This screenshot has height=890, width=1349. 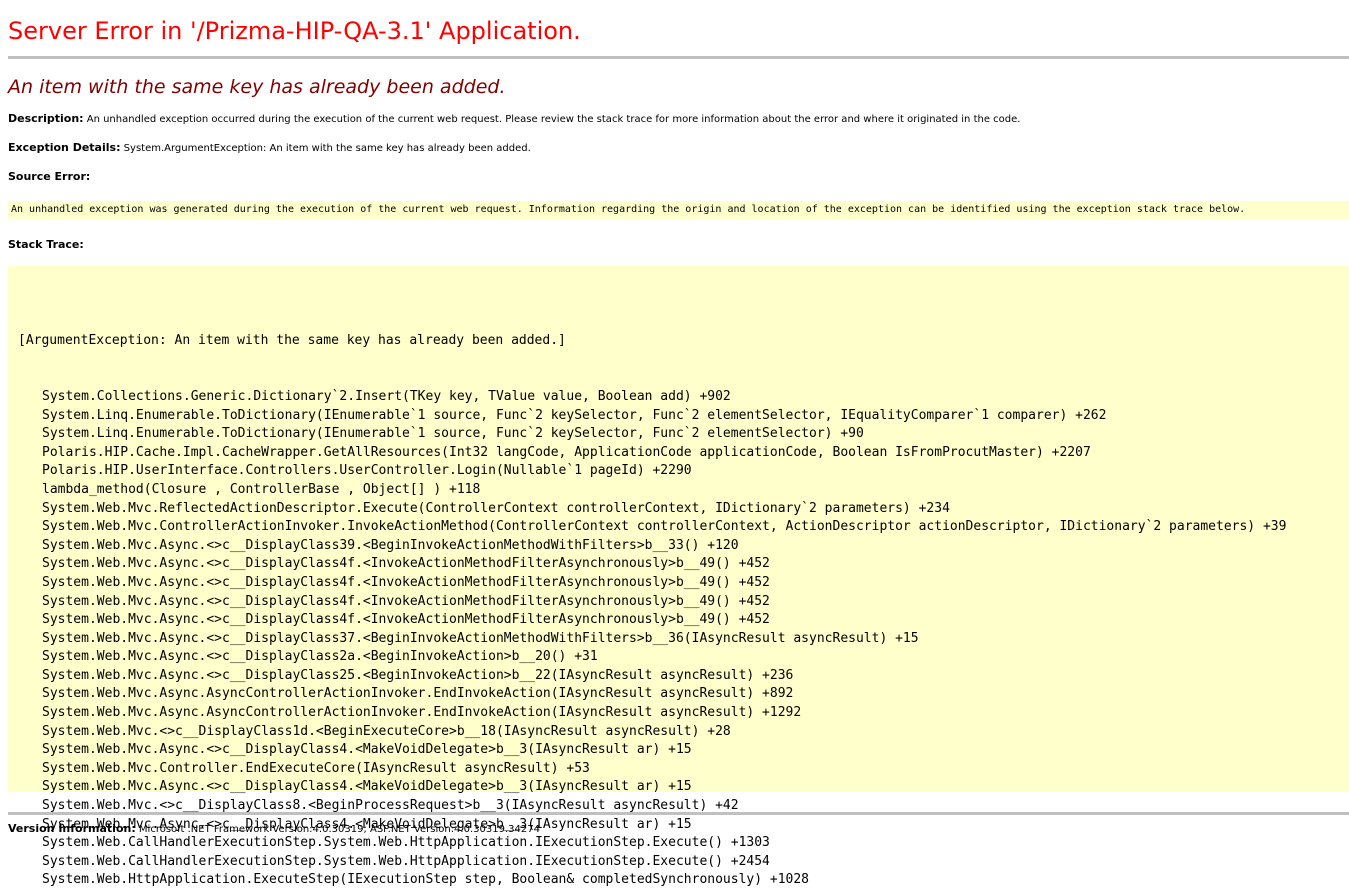 I want to click on version-info-label: Version Information:, so click(x=72, y=828).